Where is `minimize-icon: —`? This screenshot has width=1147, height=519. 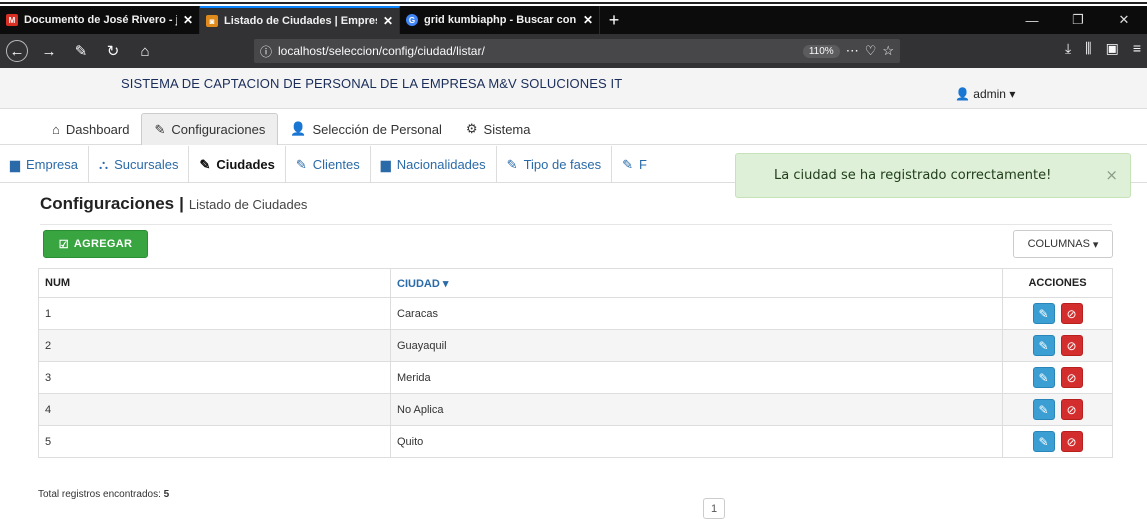
minimize-icon: — is located at coordinates (1032, 20).